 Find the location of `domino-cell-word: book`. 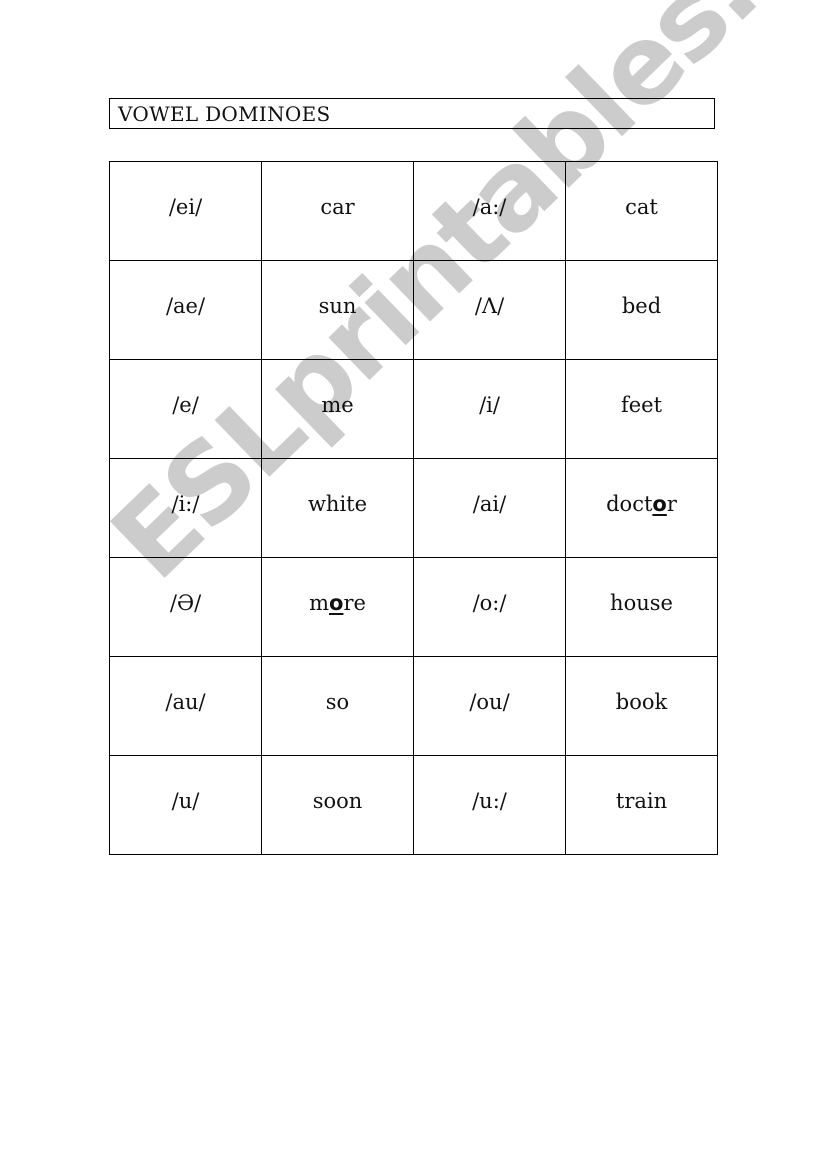

domino-cell-word: book is located at coordinates (641, 706).